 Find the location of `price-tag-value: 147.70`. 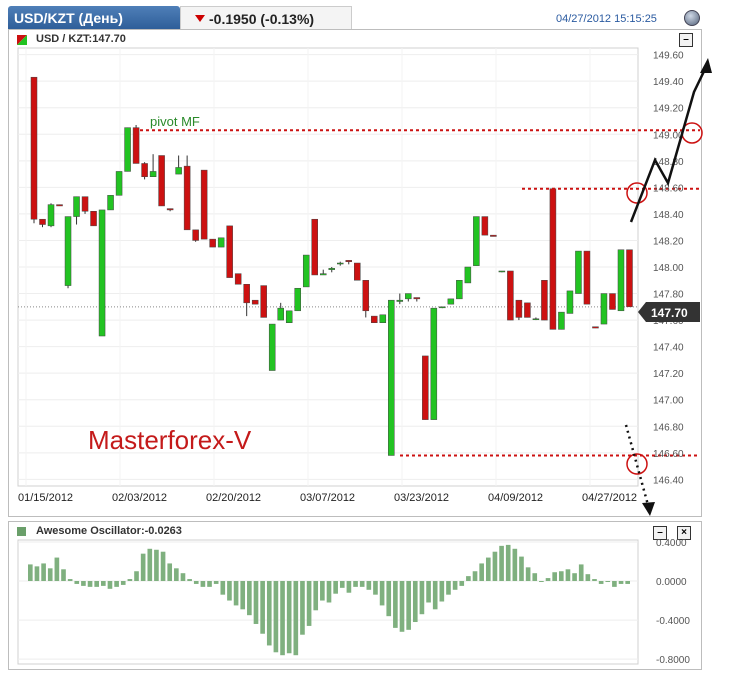

price-tag-value: 147.70 is located at coordinates (669, 313).